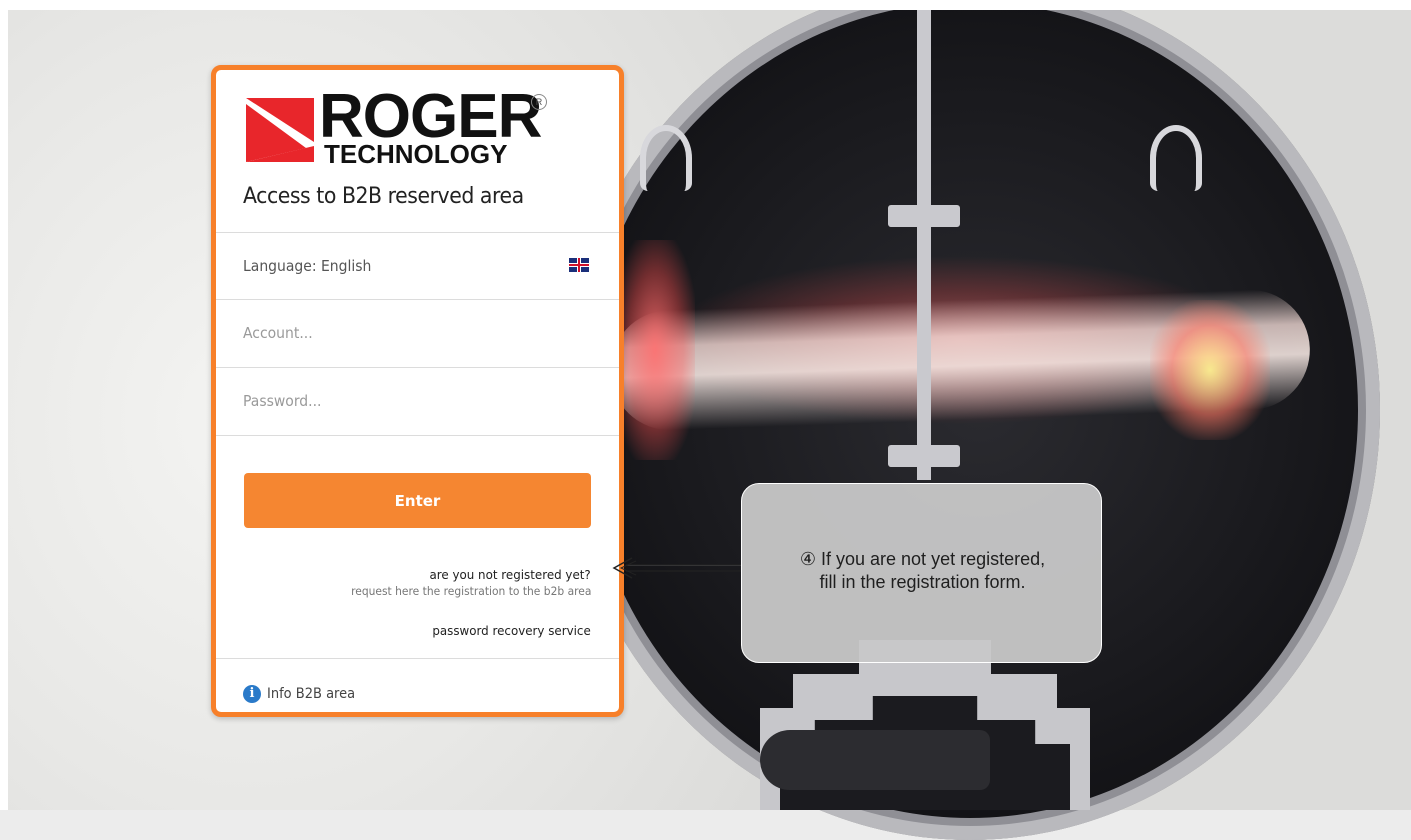  What do you see at coordinates (417, 265) in the screenshot?
I see `language-selector: Language: English` at bounding box center [417, 265].